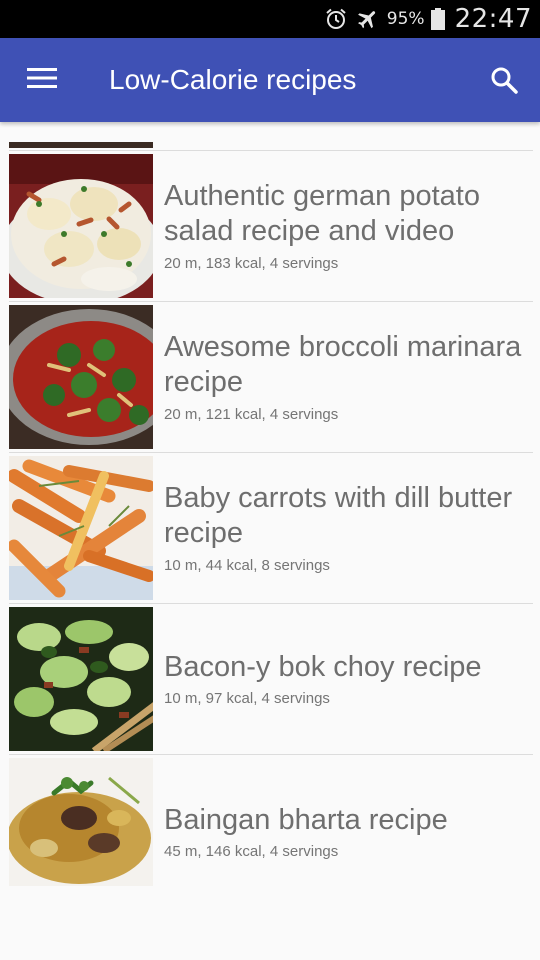  What do you see at coordinates (306, 820) in the screenshot?
I see `recipe-title-5: Baingan bharta recipe` at bounding box center [306, 820].